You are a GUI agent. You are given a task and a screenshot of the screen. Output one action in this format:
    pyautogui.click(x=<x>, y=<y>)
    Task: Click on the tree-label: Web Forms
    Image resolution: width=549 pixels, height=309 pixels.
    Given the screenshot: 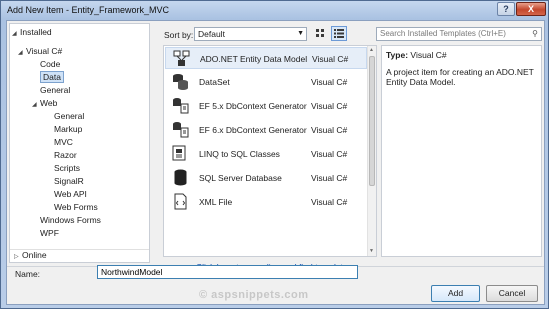 What is the action you would take?
    pyautogui.click(x=76, y=207)
    